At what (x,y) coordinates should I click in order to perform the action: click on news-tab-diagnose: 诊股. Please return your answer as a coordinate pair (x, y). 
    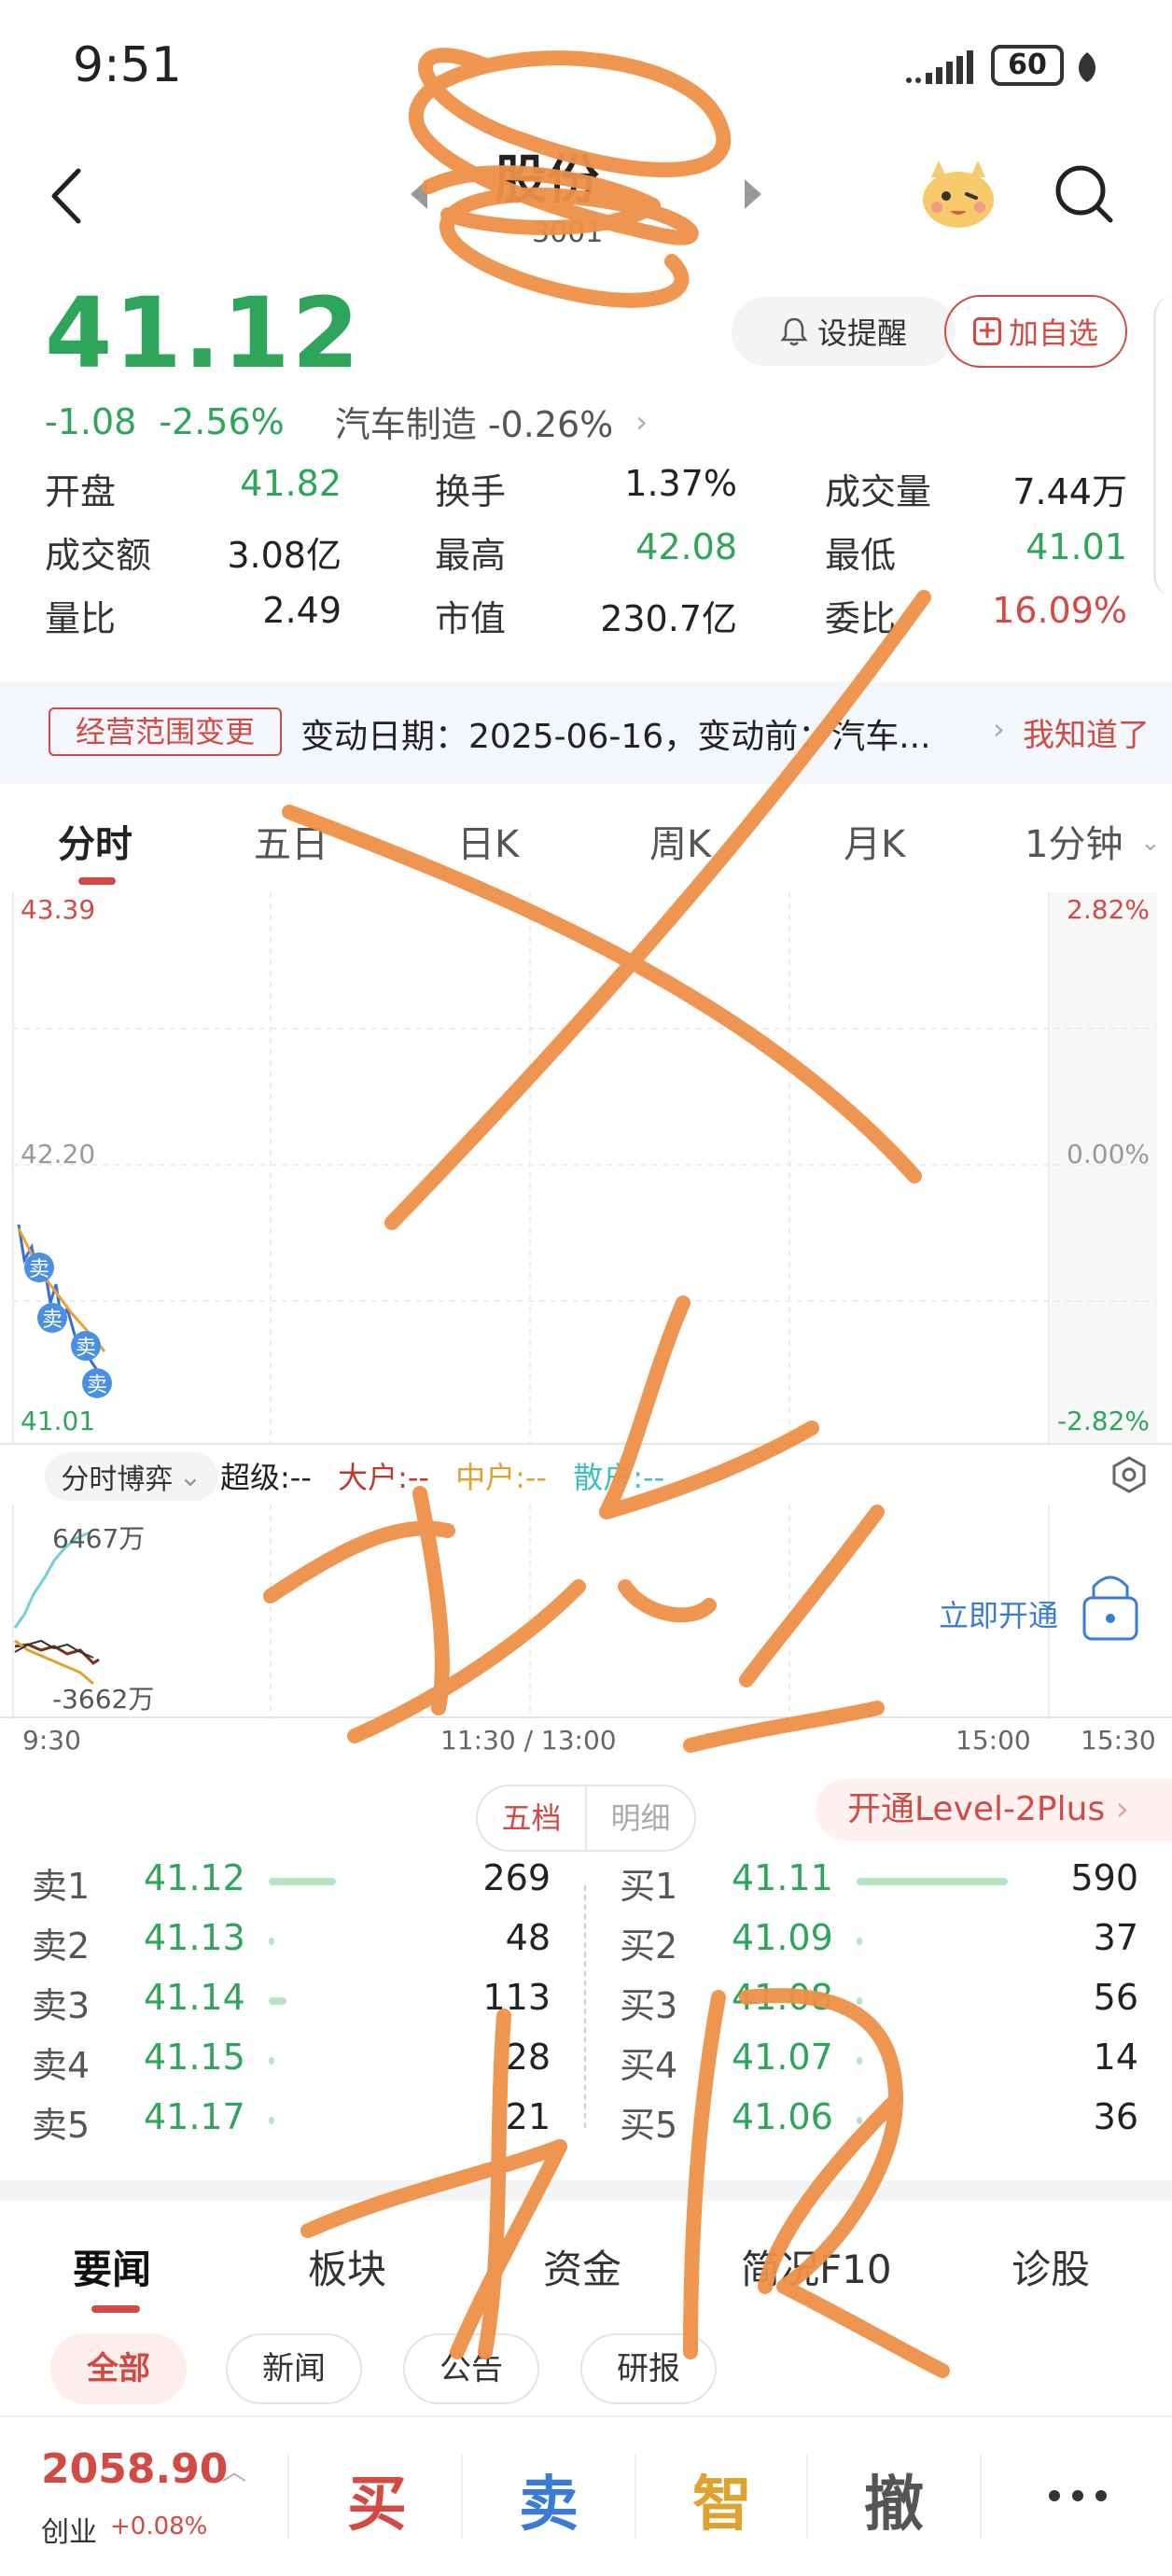
    Looking at the image, I should click on (1051, 2266).